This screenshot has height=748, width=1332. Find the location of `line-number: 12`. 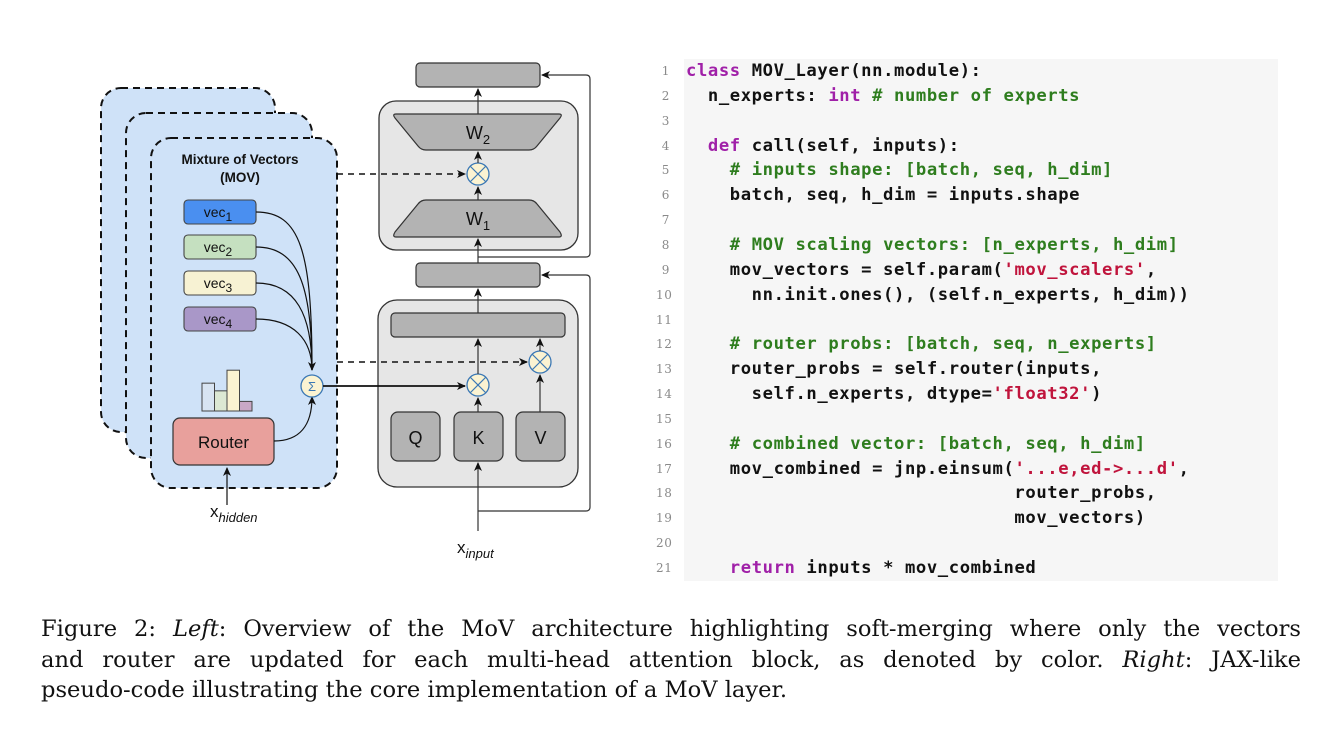

line-number: 12 is located at coordinates (664, 344).